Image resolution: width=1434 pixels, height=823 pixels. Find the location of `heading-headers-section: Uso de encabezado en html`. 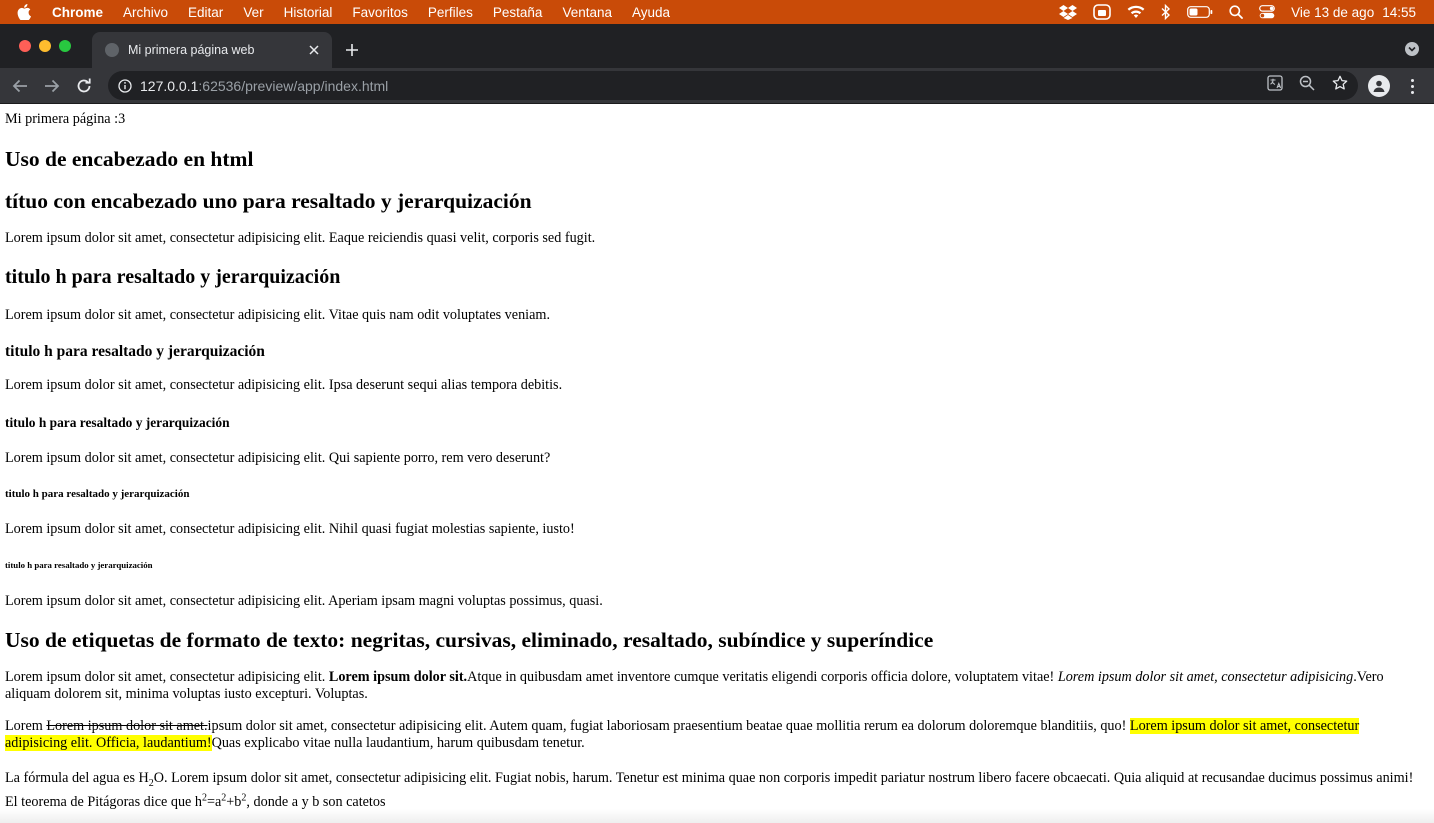

heading-headers-section: Uso de encabezado en html is located at coordinates (129, 159).